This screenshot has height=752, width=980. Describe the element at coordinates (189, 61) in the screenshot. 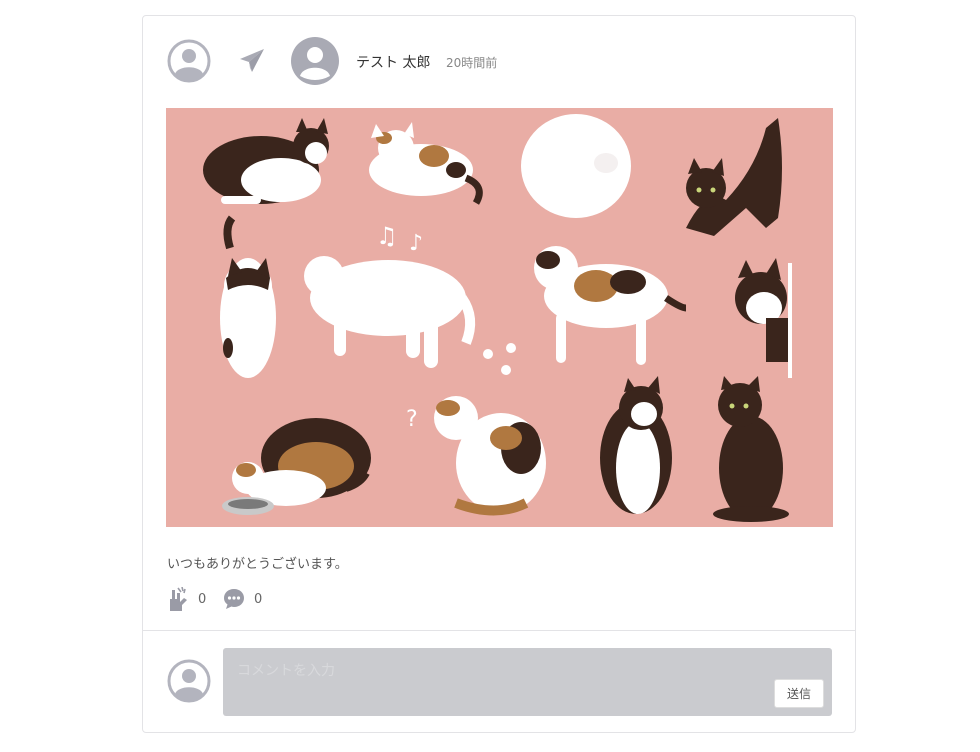

I see `my-avatar-icon` at that location.